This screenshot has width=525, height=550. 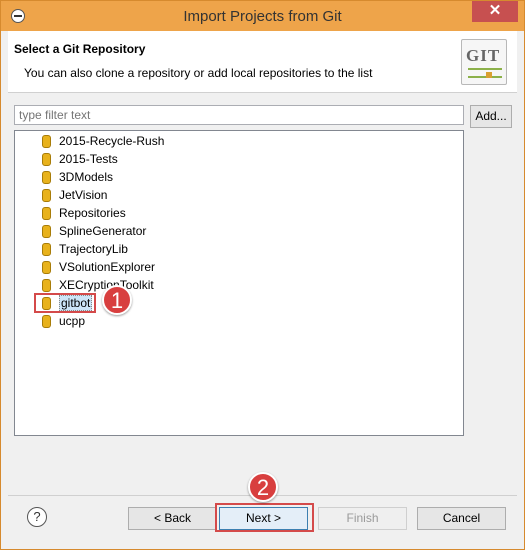 What do you see at coordinates (80, 49) in the screenshot?
I see `page-title: Select a Git Repository` at bounding box center [80, 49].